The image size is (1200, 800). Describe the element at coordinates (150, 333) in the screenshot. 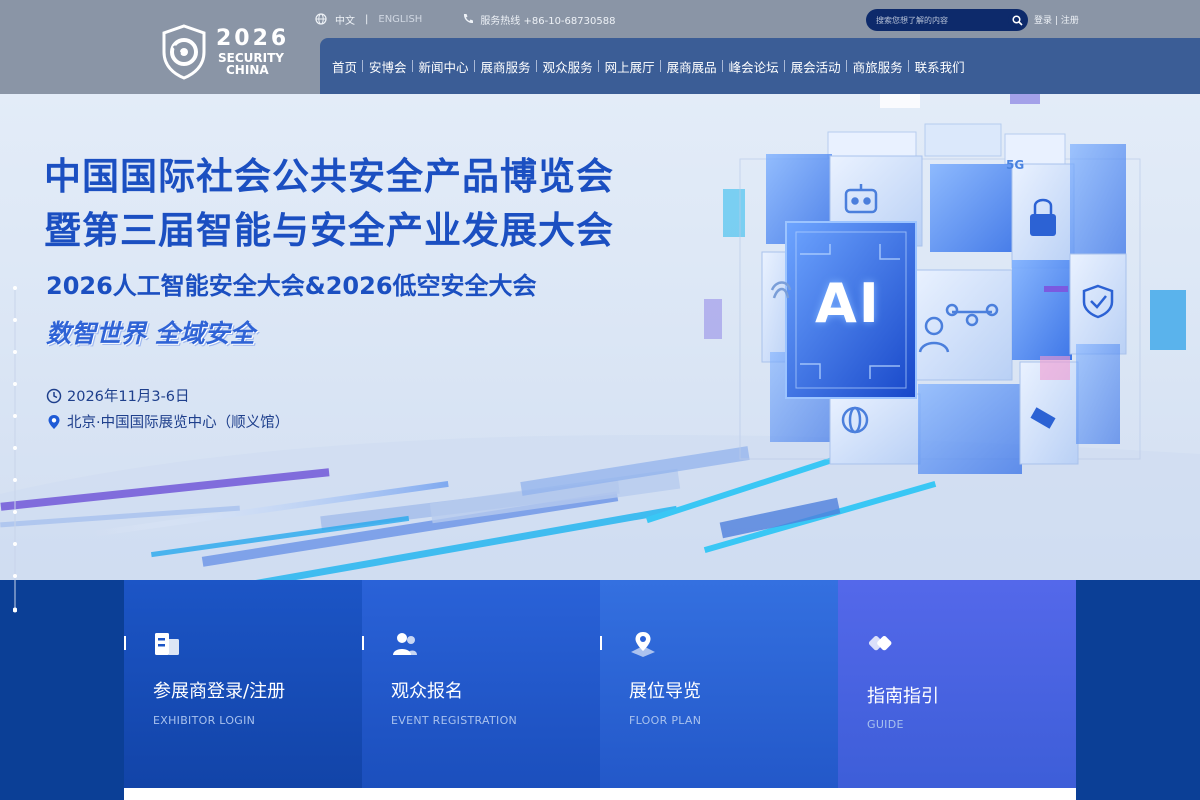

I see `hero-slogan: 数智世界 全域安全` at that location.